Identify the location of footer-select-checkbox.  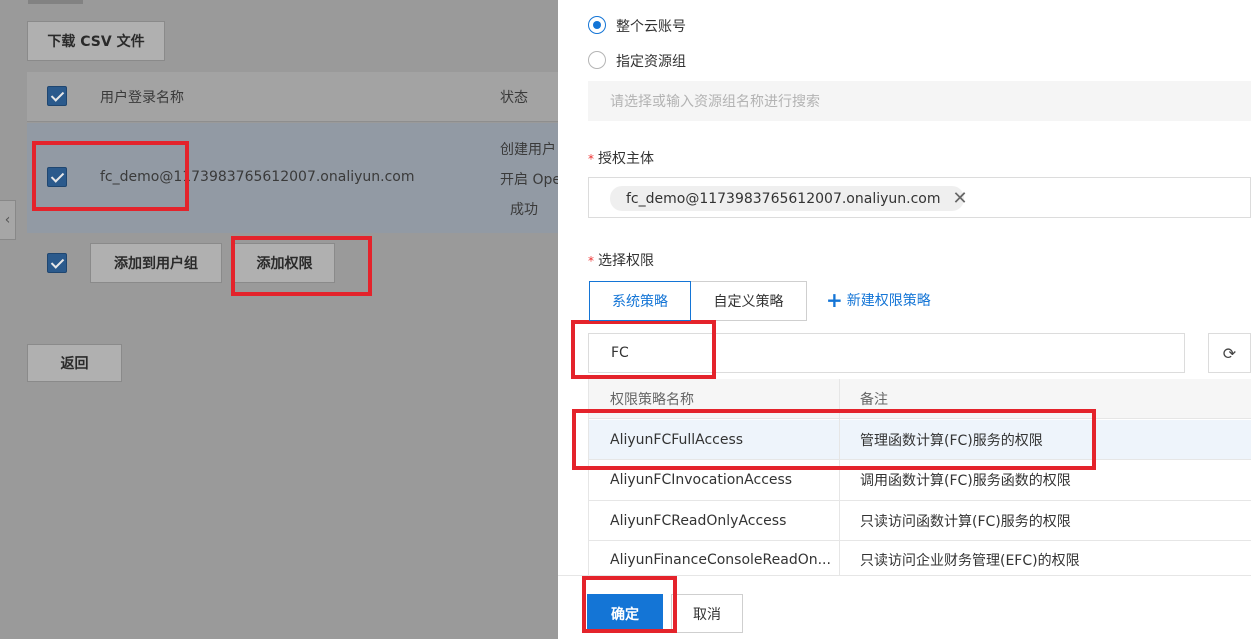
(57, 263).